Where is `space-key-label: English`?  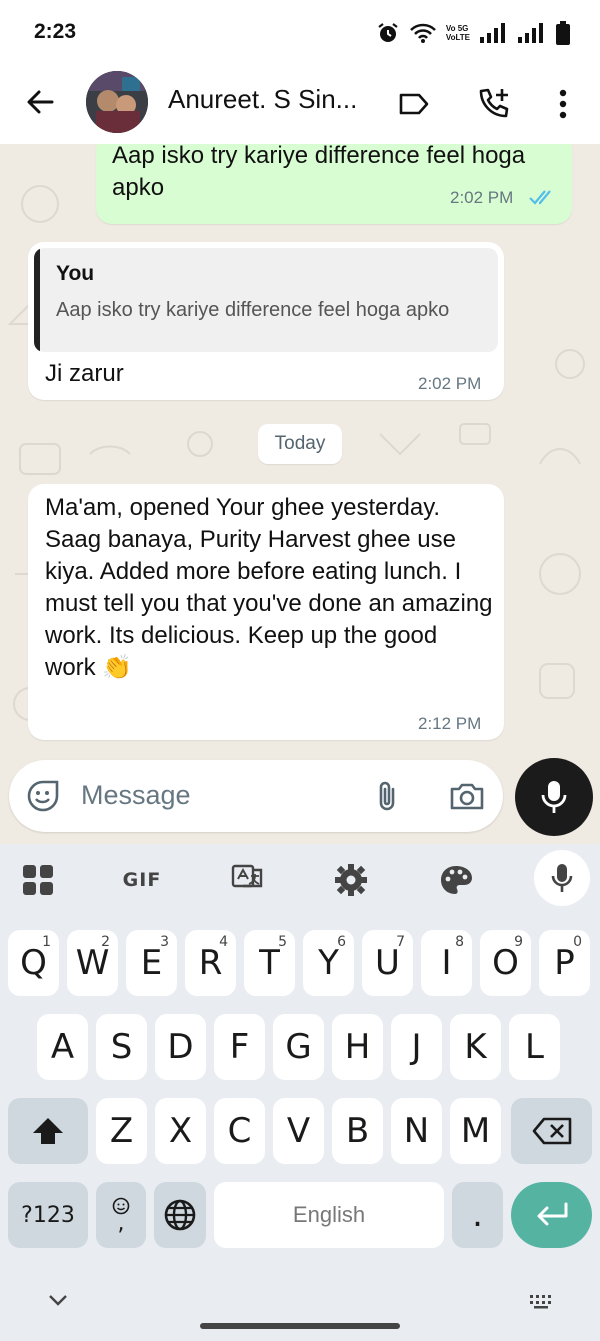
space-key-label: English is located at coordinates (329, 1214).